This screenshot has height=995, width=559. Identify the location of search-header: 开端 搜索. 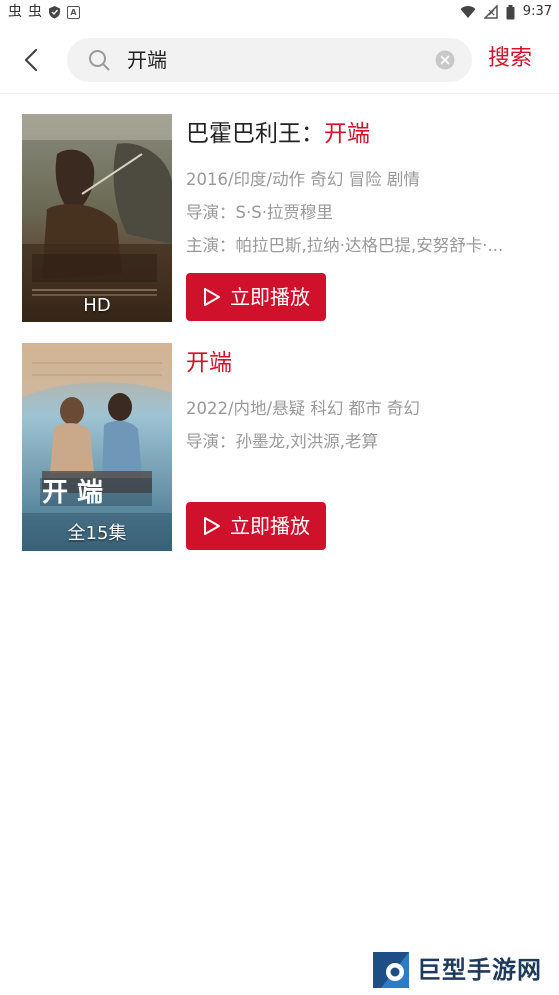
(279, 60).